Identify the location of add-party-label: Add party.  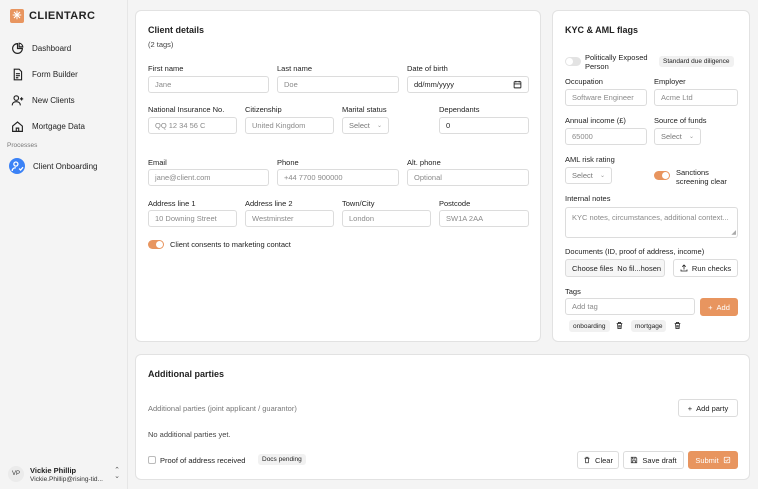
(712, 408).